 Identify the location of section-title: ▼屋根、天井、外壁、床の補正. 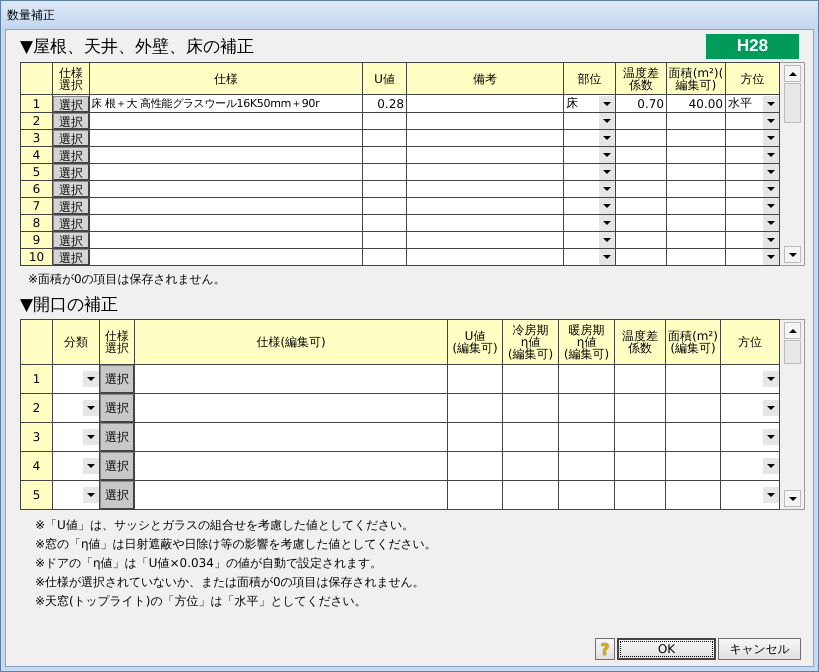
(137, 47).